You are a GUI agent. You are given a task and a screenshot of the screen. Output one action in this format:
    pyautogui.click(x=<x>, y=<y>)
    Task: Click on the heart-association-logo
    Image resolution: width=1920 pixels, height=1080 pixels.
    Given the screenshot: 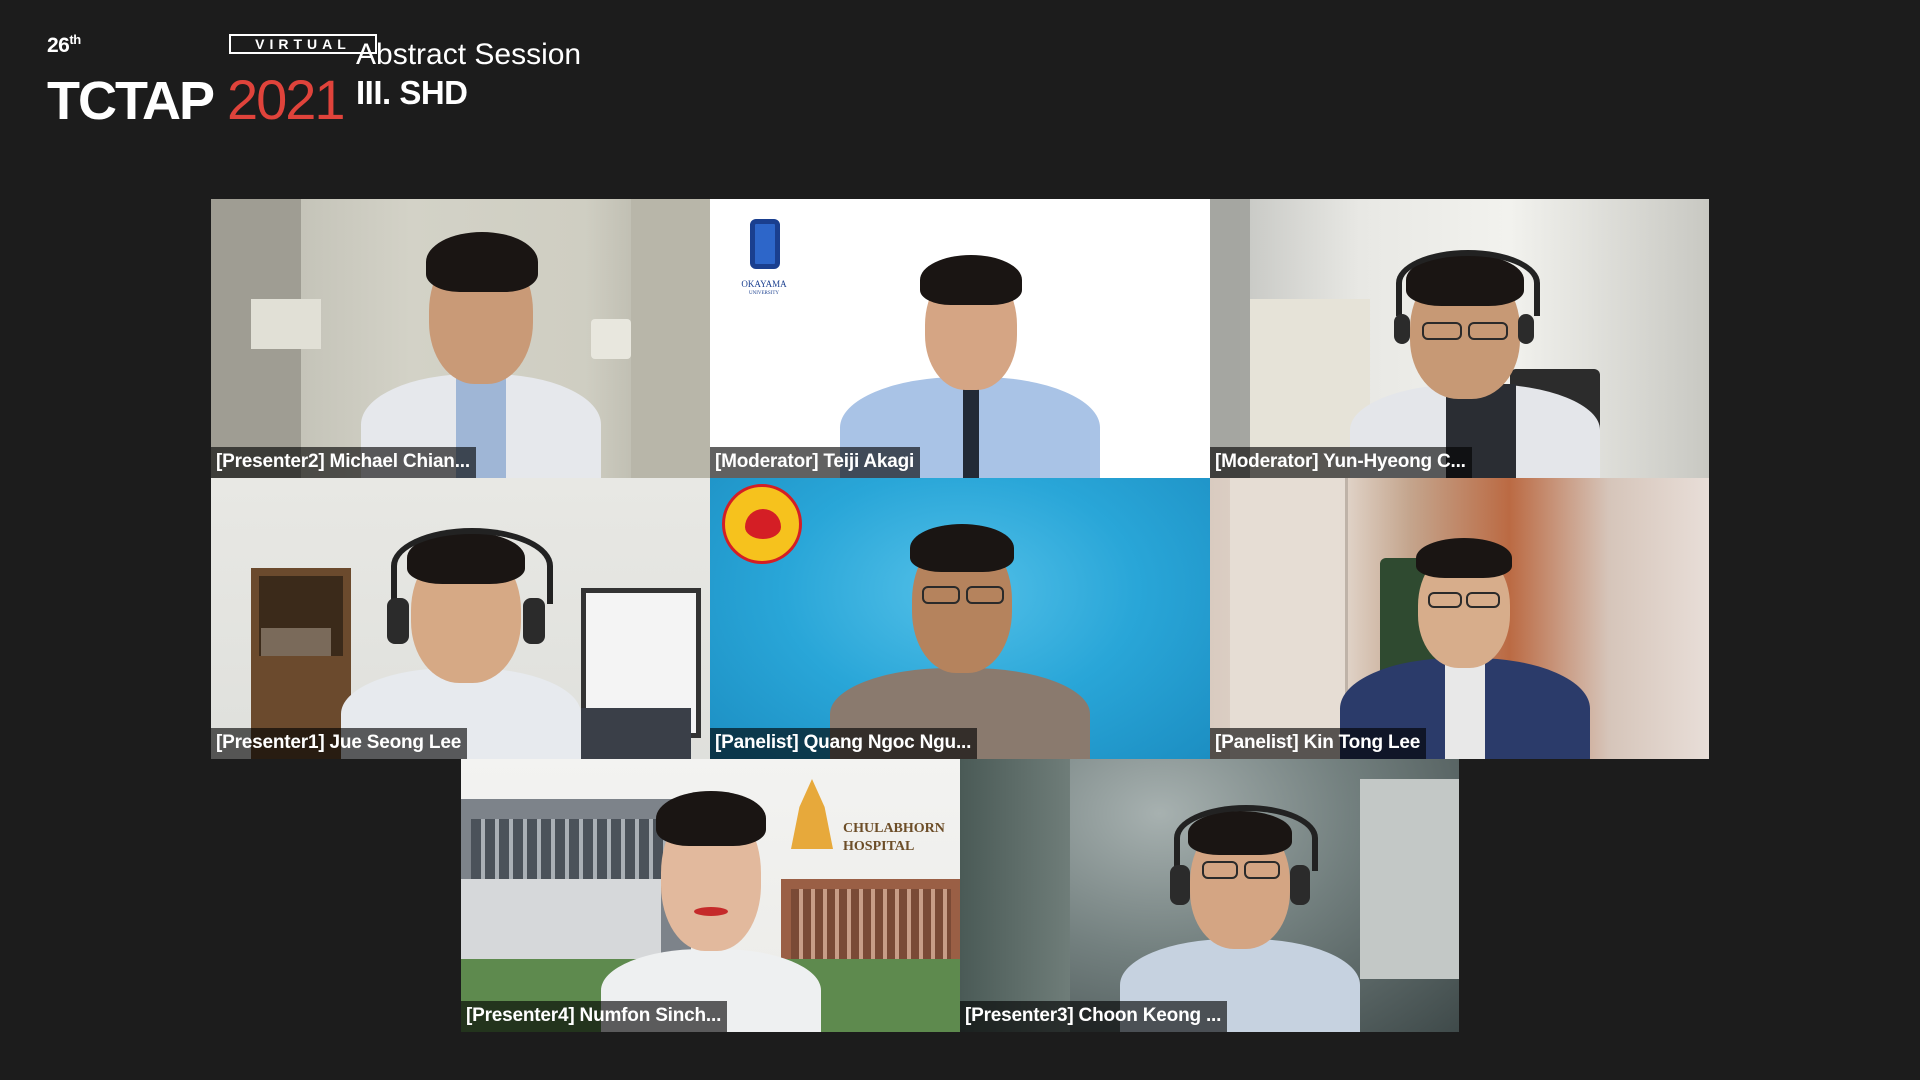 What is the action you would take?
    pyautogui.click(x=762, y=524)
    